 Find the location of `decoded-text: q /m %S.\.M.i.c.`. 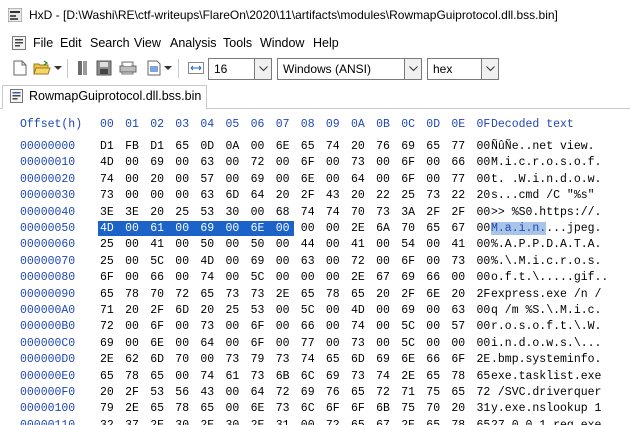

decoded-text: q /m %S.\.M.i.c. is located at coordinates (546, 310).